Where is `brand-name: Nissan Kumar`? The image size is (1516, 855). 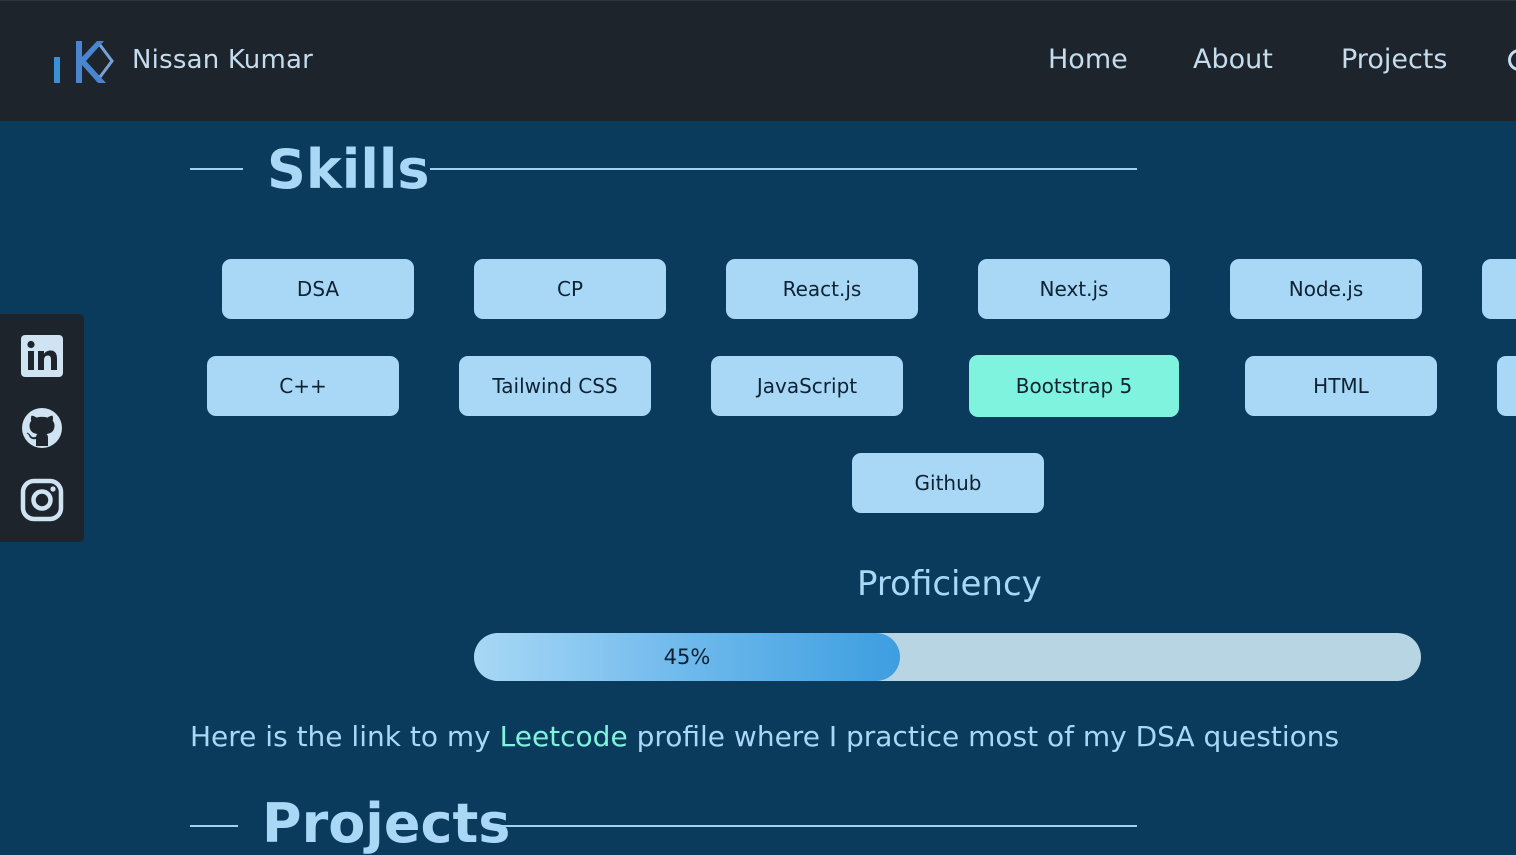 brand-name: Nissan Kumar is located at coordinates (222, 60).